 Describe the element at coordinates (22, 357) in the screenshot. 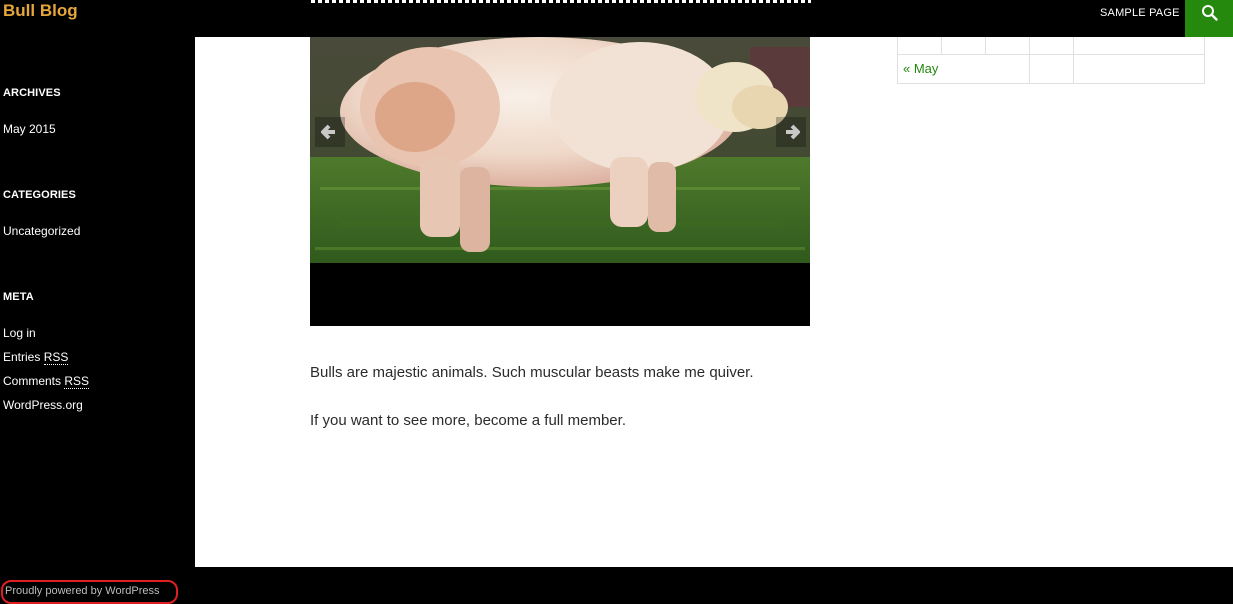

I see `entries-label: Entries` at that location.